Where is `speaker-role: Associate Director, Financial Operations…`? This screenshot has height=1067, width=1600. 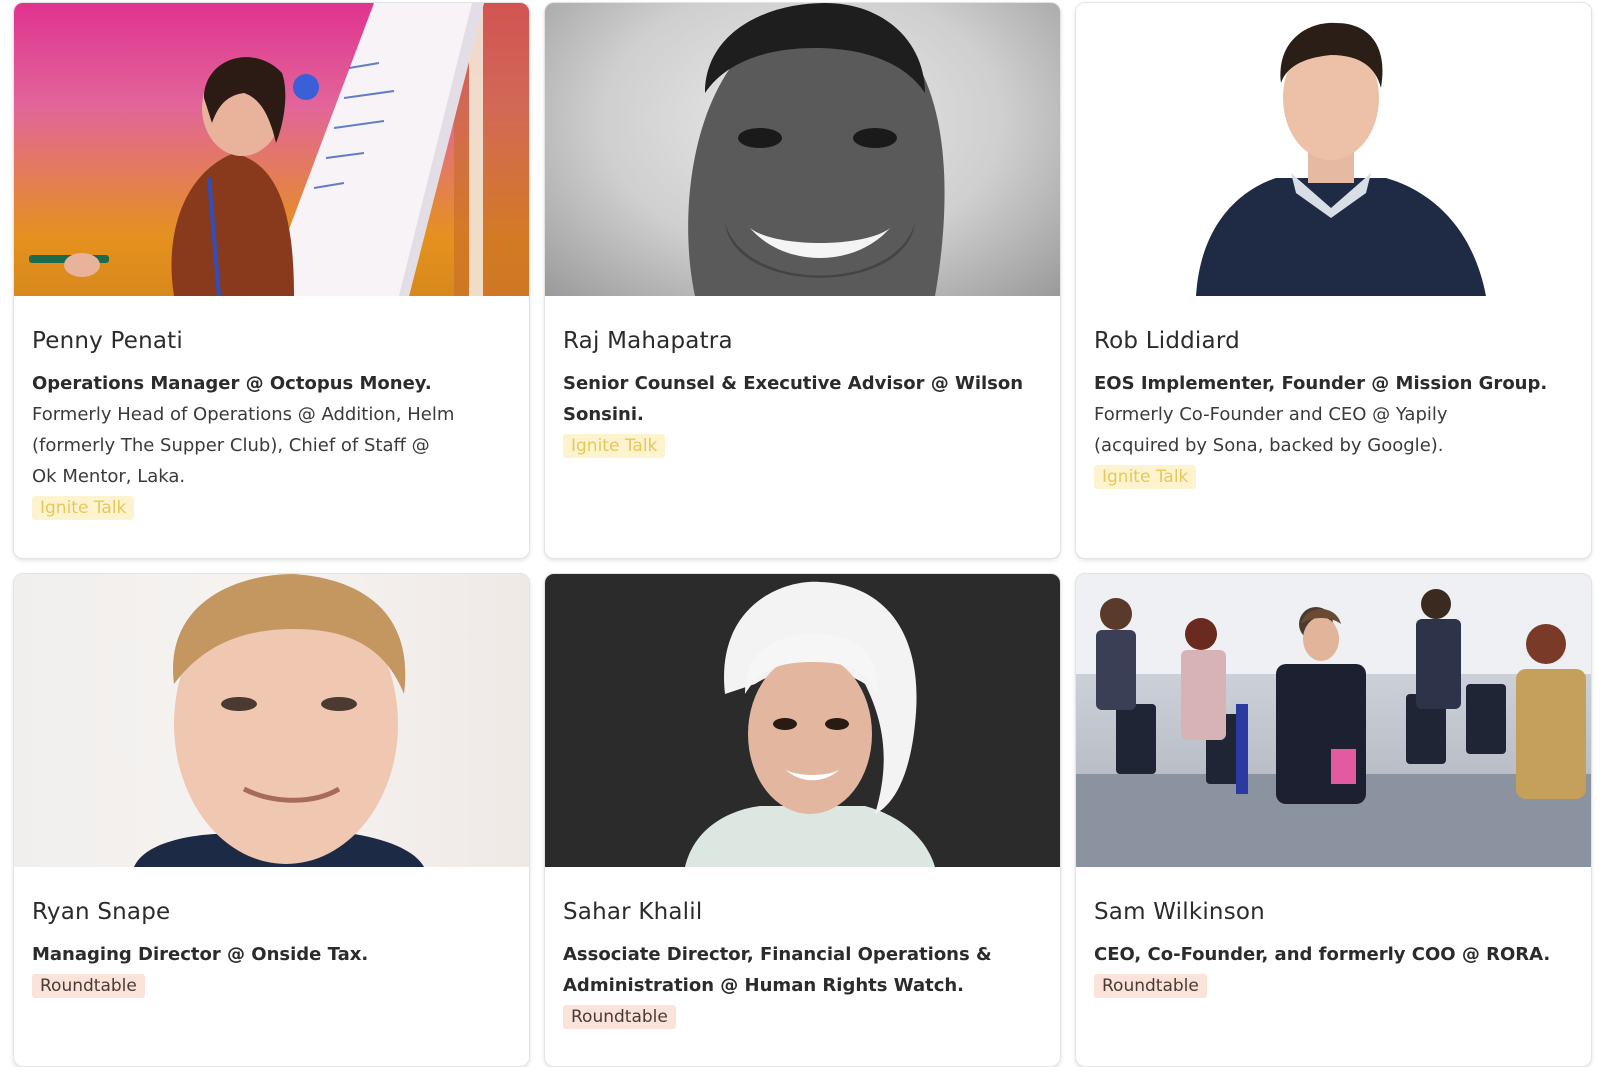
speaker-role: Associate Director, Financial Operations… is located at coordinates (777, 954).